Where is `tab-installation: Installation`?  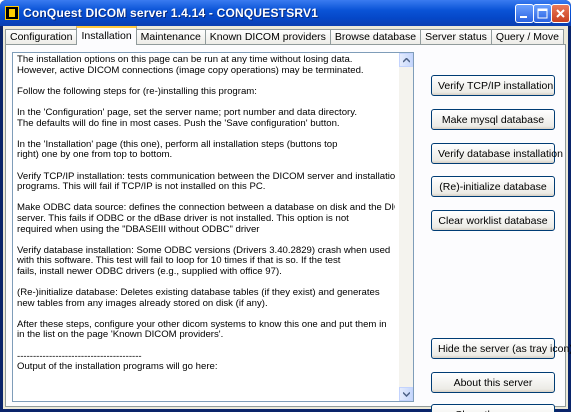 tab-installation: Installation is located at coordinates (106, 35).